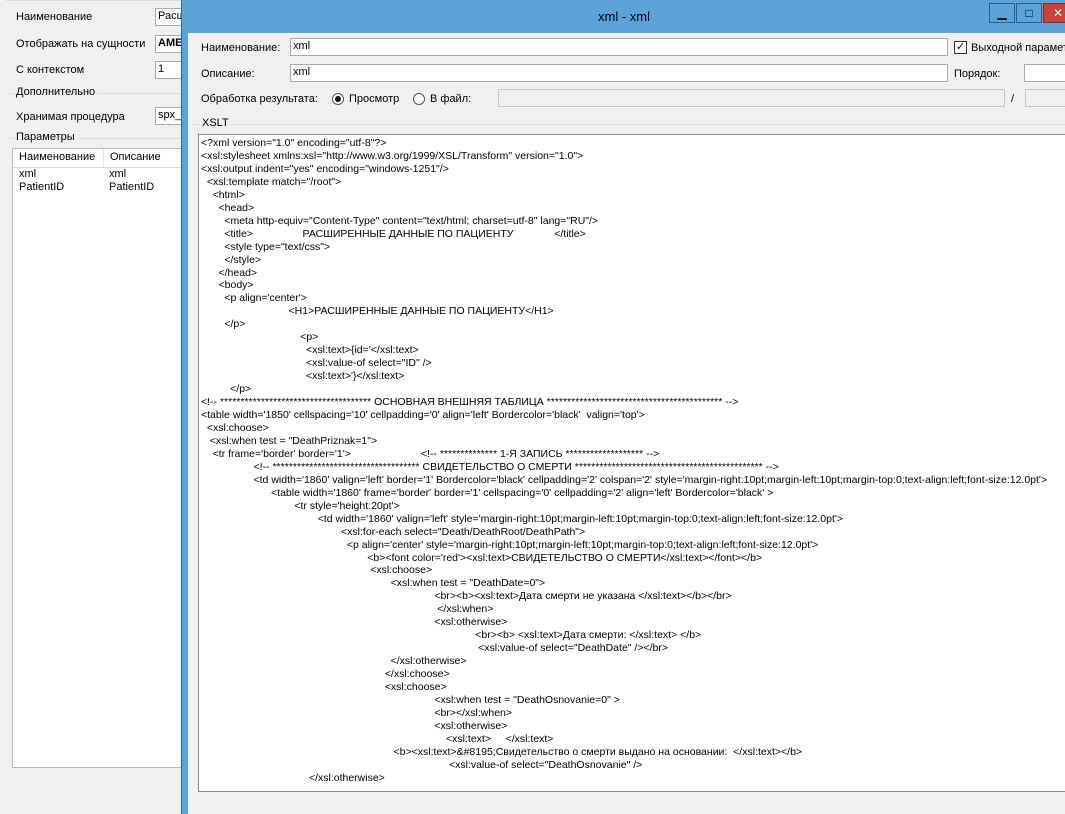 This screenshot has height=814, width=1065. I want to click on output-param-label: Выходной параметр, so click(1018, 48).